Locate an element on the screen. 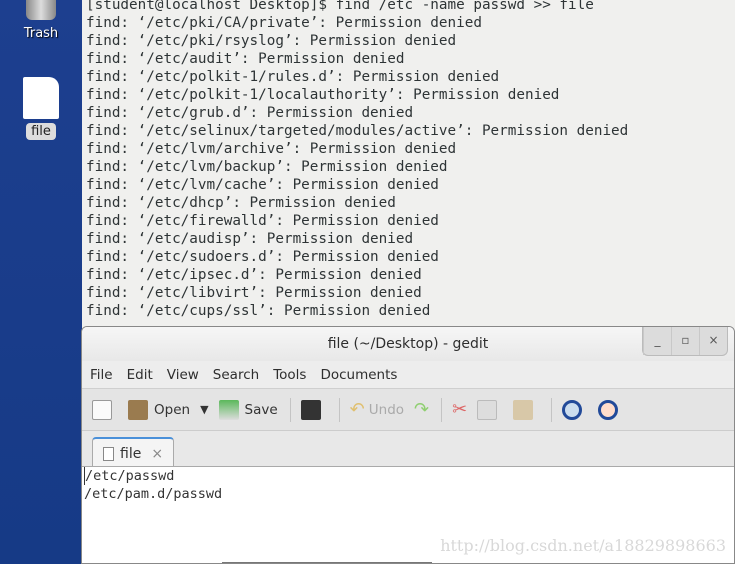 The image size is (735, 564). menu-edit: Edit is located at coordinates (140, 375).